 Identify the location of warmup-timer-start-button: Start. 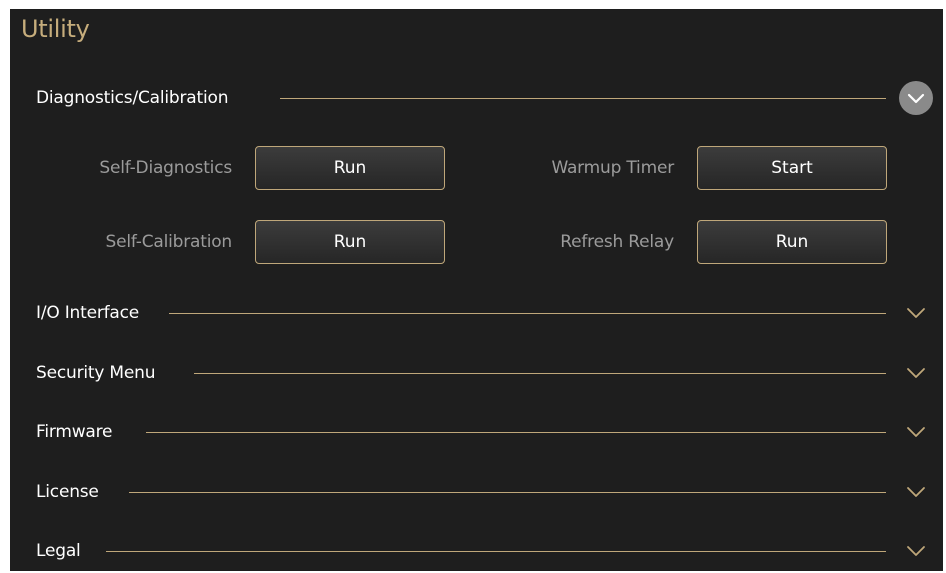
(792, 168).